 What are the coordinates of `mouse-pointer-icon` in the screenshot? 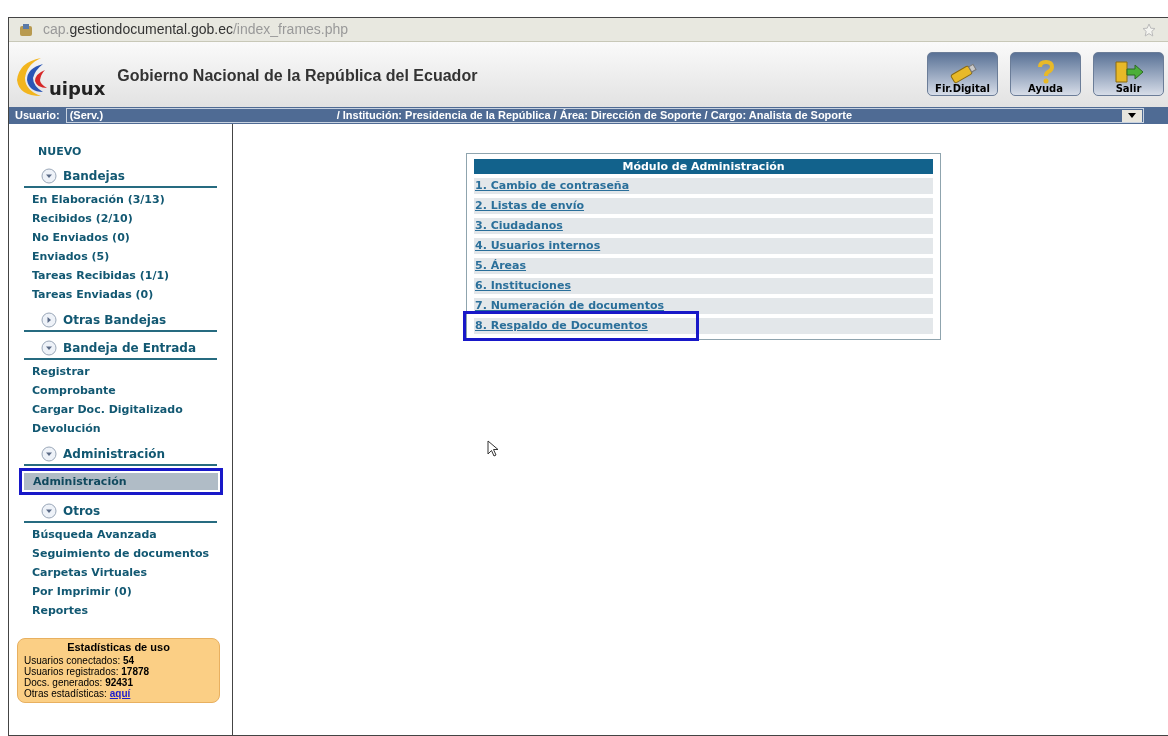 It's located at (494, 449).